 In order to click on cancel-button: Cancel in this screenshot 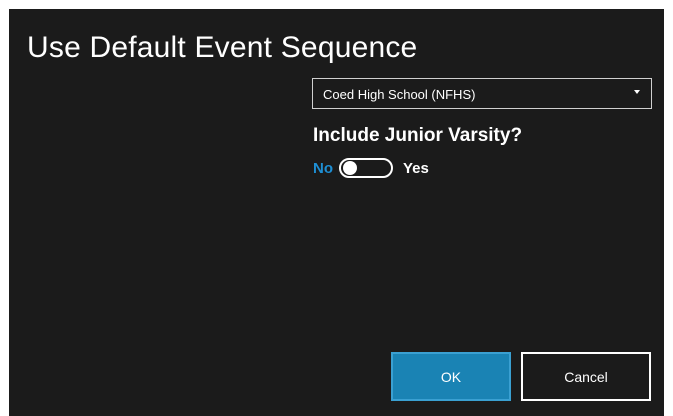, I will do `click(586, 376)`.